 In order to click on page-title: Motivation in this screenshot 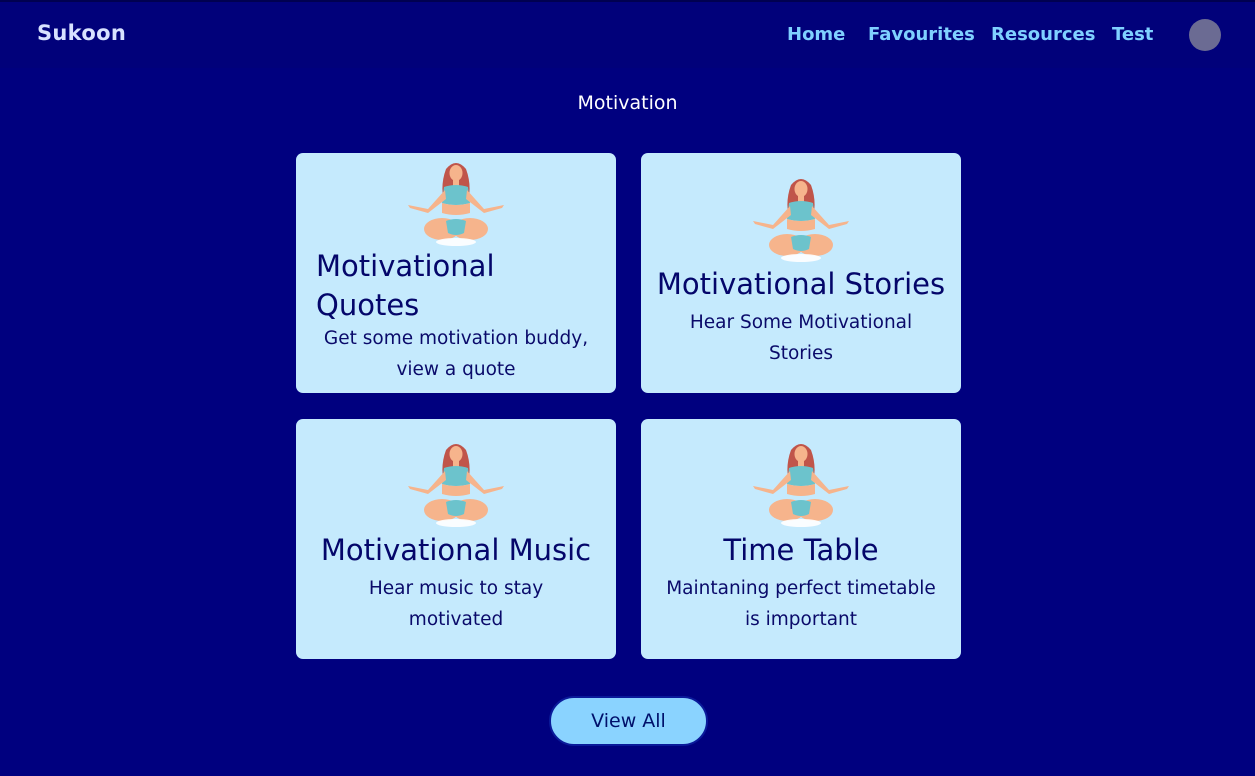, I will do `click(627, 103)`.